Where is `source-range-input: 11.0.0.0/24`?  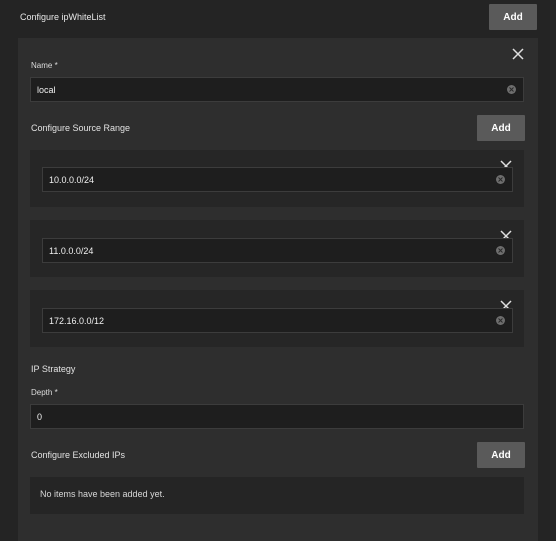 source-range-input: 11.0.0.0/24 is located at coordinates (277, 250).